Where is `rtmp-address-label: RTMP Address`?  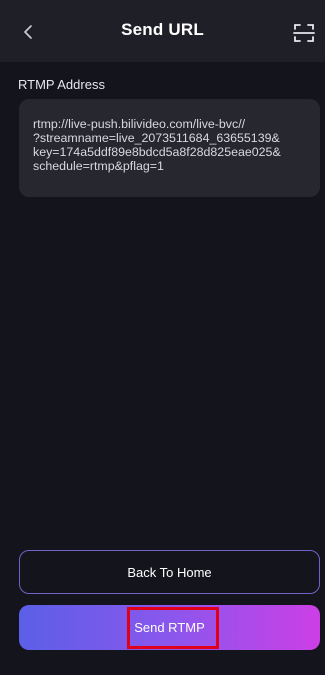
rtmp-address-label: RTMP Address is located at coordinates (61, 84).